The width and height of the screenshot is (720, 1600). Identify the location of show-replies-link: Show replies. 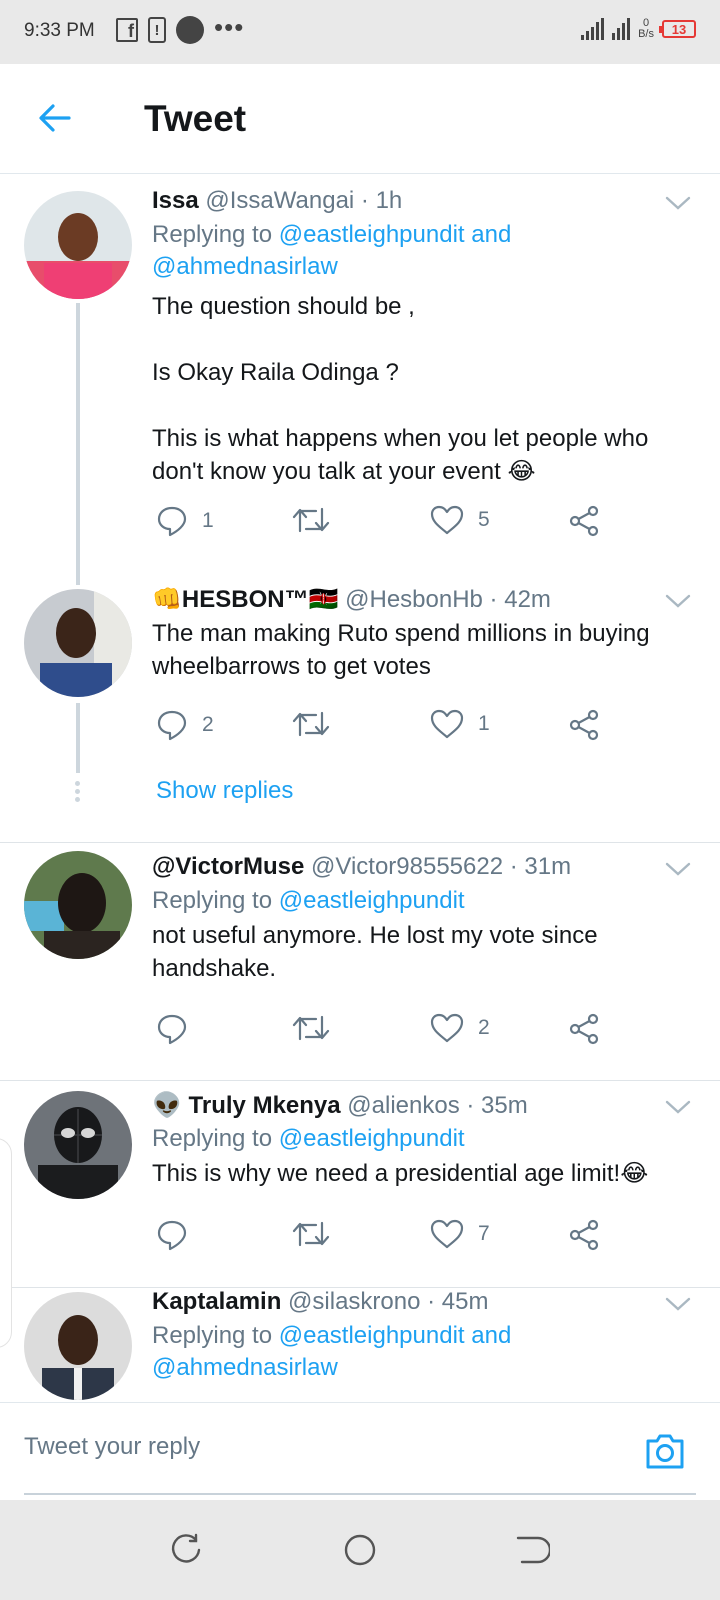
(224, 791).